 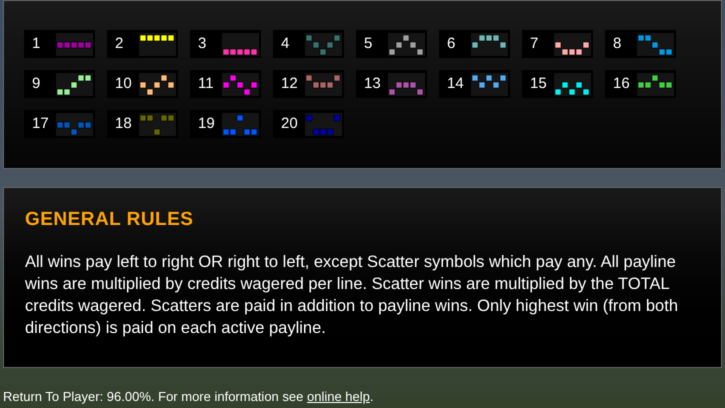 I want to click on rules-title: GENERAL RULES, so click(x=109, y=220).